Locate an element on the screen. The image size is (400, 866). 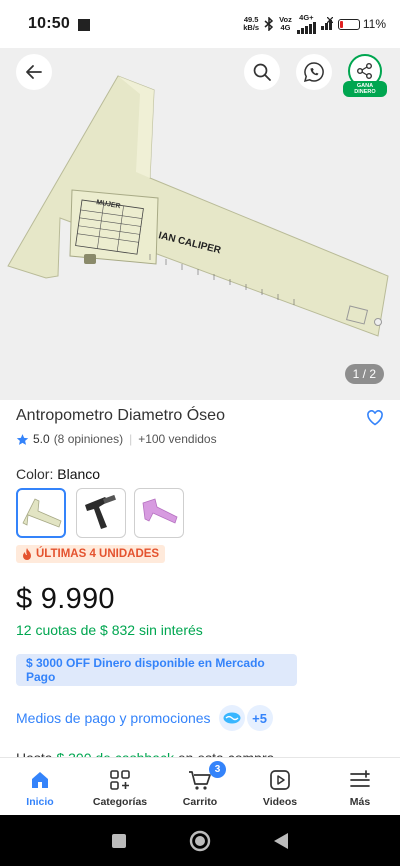
rating-row: 5.0 (8 opiniones) | +100 vendidos is located at coordinates (116, 439).